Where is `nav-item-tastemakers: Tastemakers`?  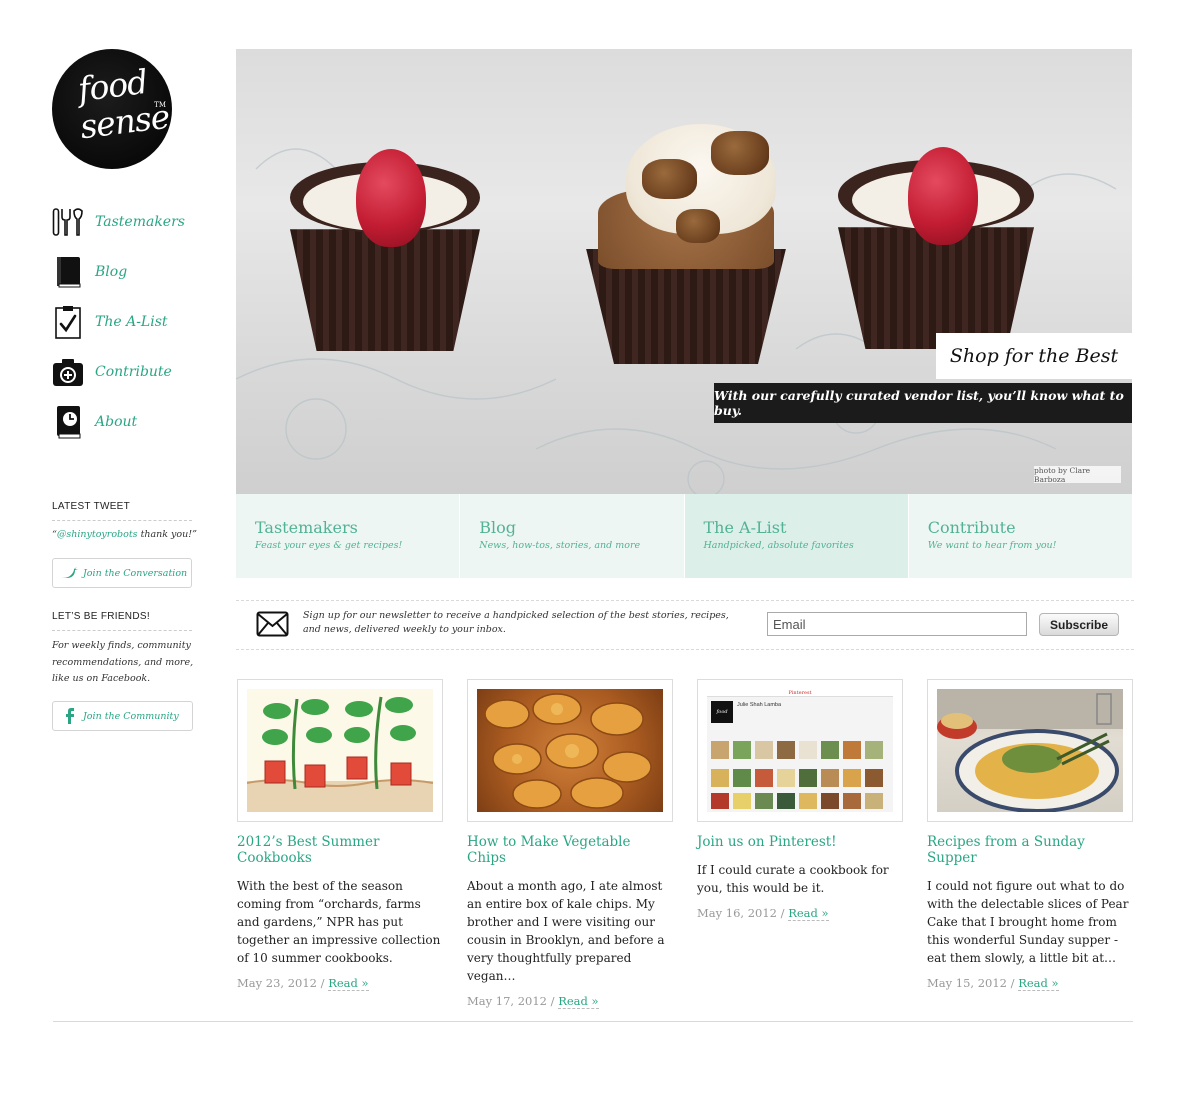
nav-item-tastemakers: Tastemakers is located at coordinates (118, 222).